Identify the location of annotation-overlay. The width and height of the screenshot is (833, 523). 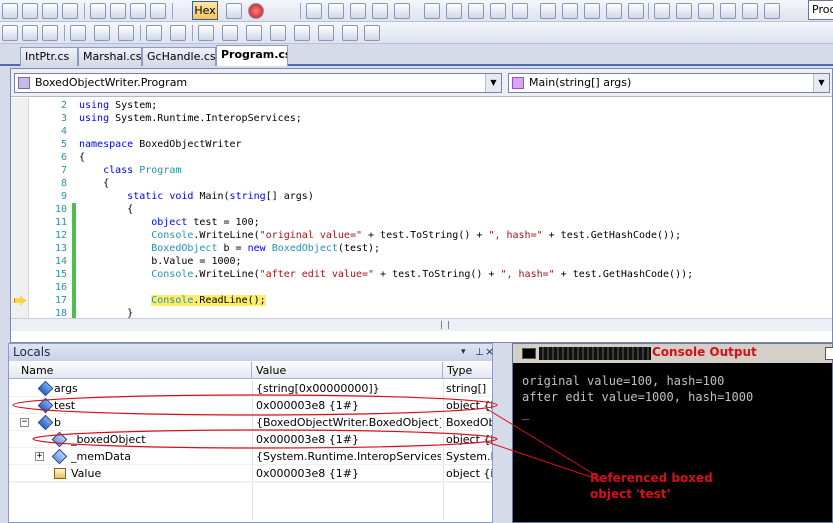
(306, 437).